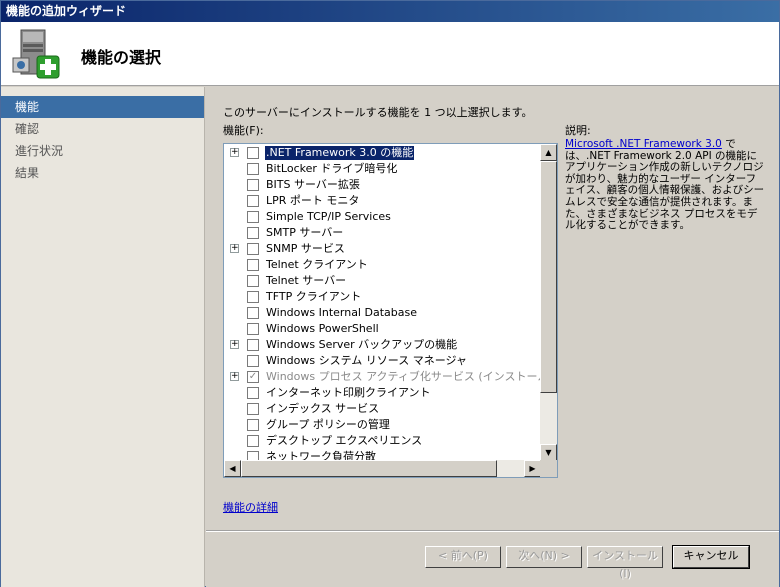 This screenshot has width=780, height=587. Describe the element at coordinates (323, 408) in the screenshot. I see `feature-label: インデックス サービス` at that location.